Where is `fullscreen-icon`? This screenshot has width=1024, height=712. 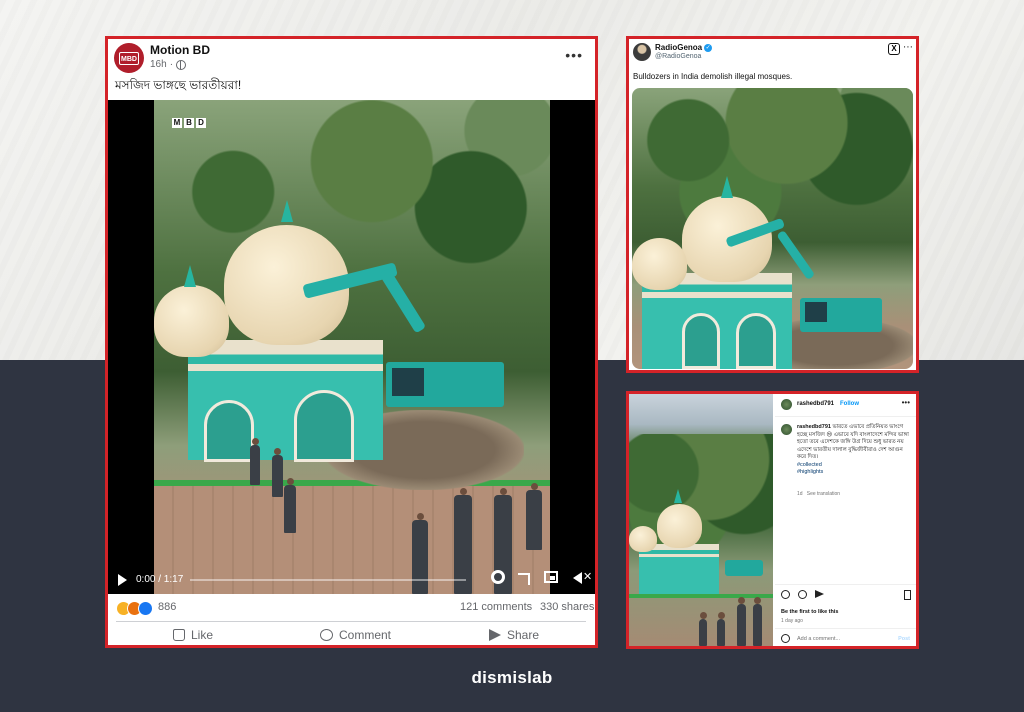
fullscreen-icon is located at coordinates (524, 579).